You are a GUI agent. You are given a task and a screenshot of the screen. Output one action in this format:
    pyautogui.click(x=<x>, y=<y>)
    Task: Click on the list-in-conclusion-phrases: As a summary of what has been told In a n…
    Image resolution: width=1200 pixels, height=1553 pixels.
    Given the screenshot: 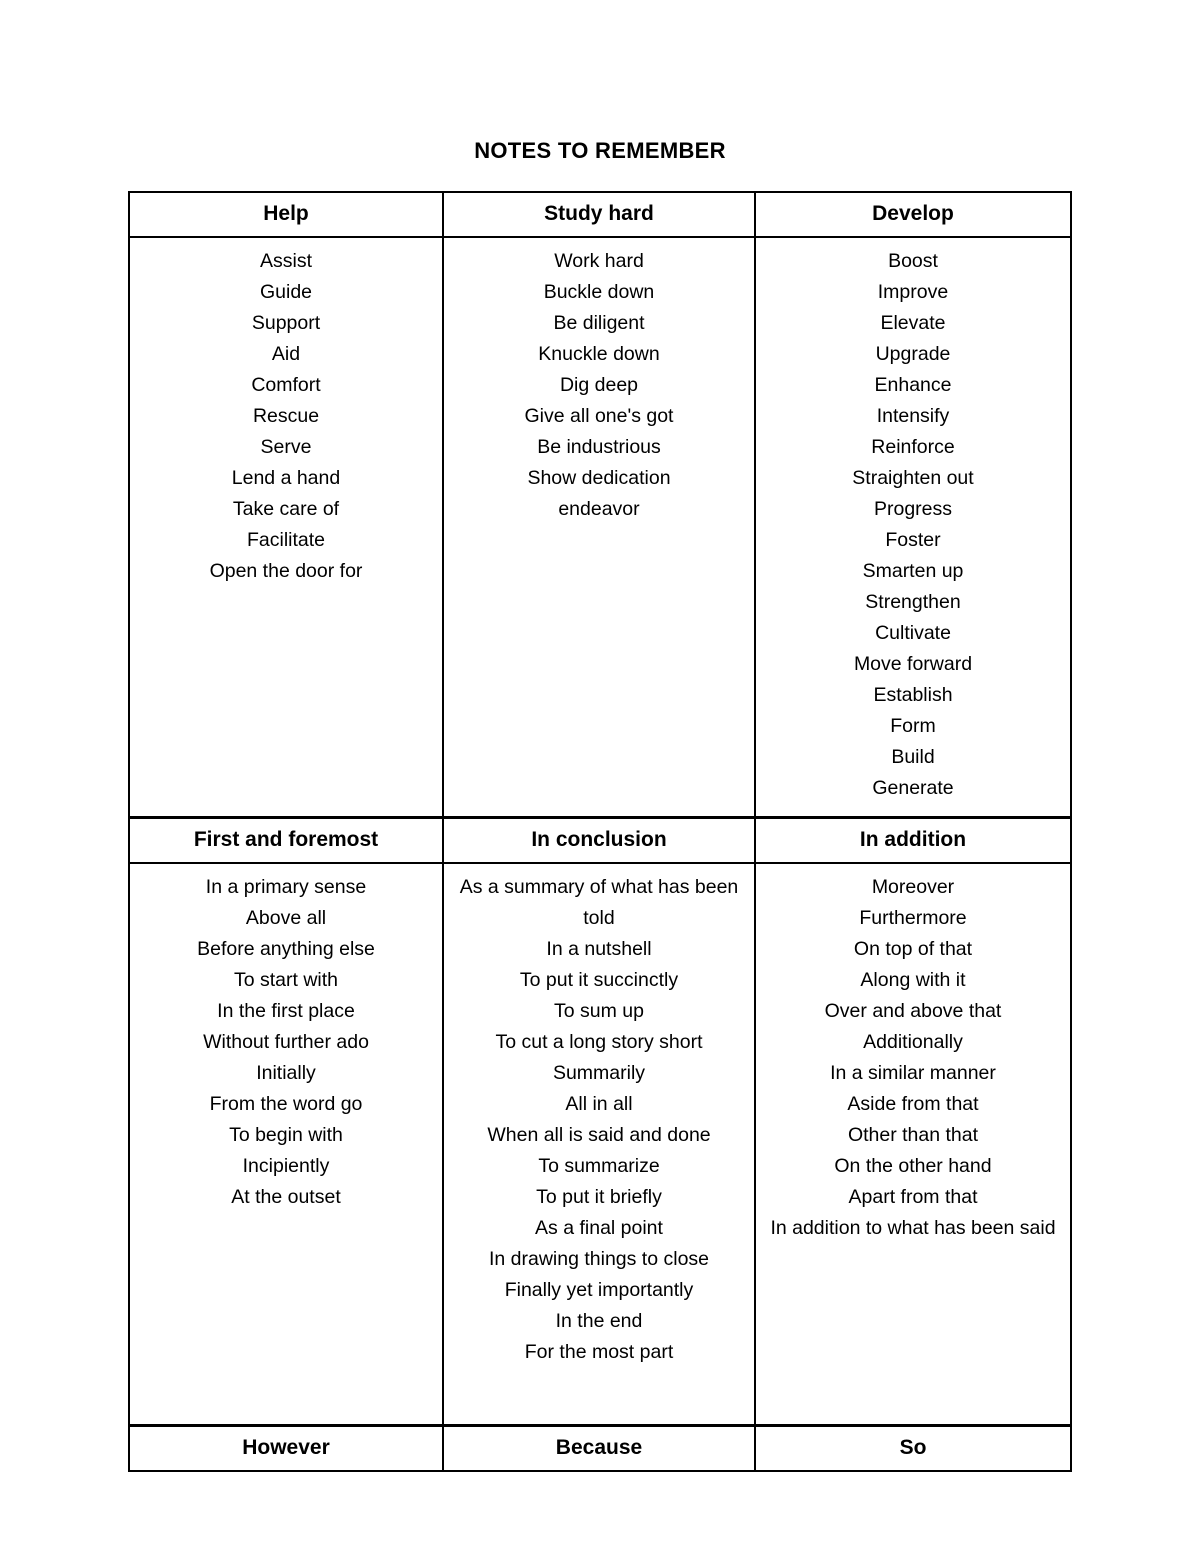 What is the action you would take?
    pyautogui.click(x=599, y=1120)
    